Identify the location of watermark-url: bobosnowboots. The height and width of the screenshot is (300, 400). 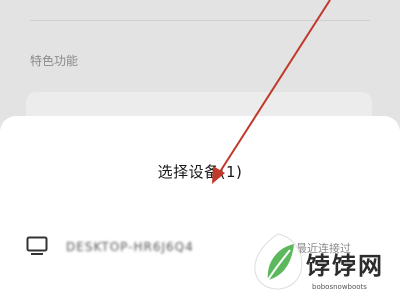
(339, 287).